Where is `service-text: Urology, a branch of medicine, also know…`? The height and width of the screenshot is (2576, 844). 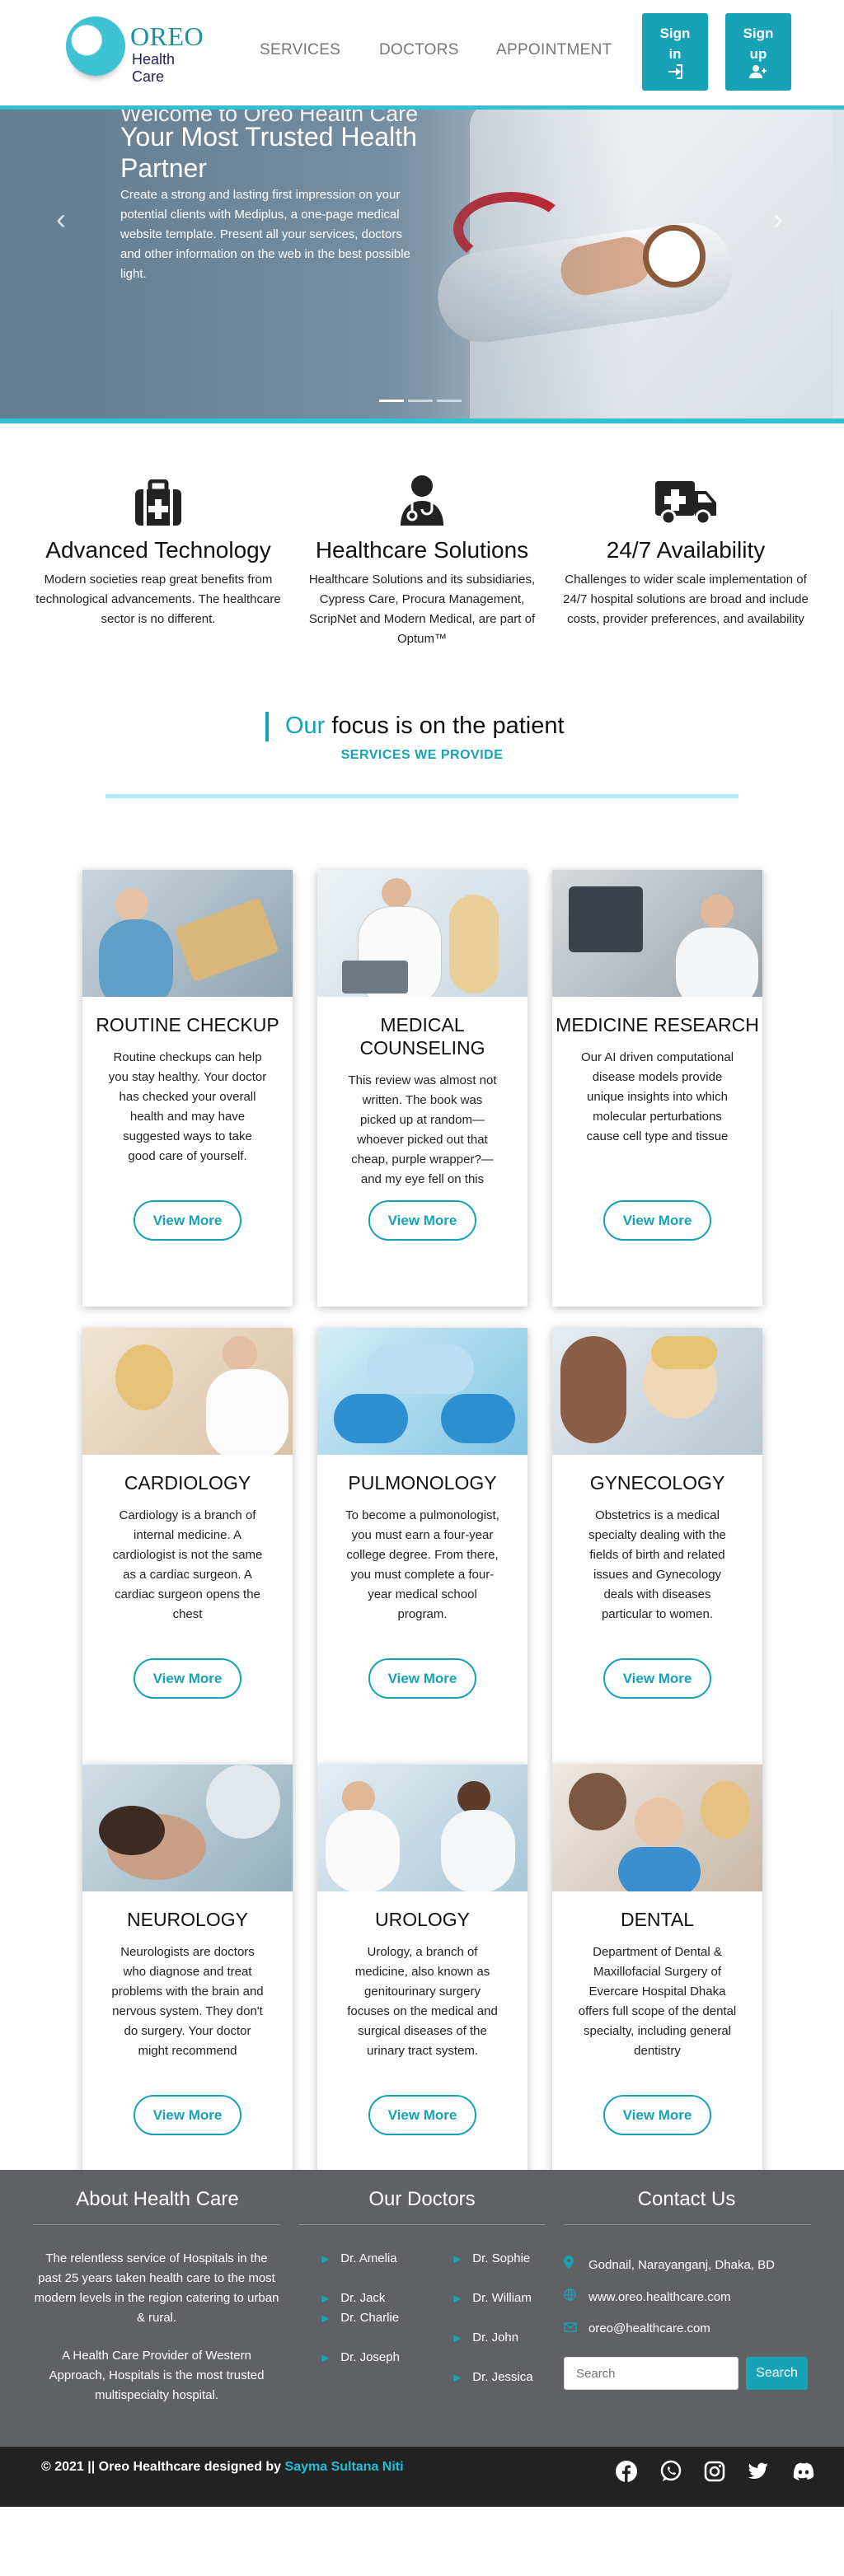 service-text: Urology, a branch of medicine, also know… is located at coordinates (422, 2001).